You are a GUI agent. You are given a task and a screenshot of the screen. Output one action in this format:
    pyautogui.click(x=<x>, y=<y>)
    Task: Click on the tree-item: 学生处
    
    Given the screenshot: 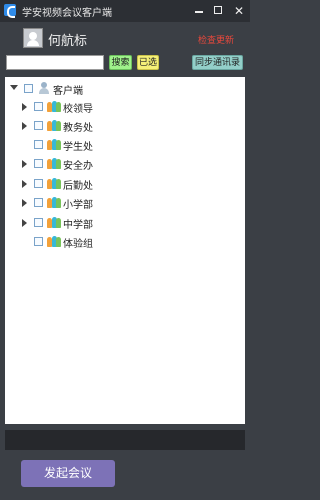 What is the action you would take?
    pyautogui.click(x=122, y=145)
    